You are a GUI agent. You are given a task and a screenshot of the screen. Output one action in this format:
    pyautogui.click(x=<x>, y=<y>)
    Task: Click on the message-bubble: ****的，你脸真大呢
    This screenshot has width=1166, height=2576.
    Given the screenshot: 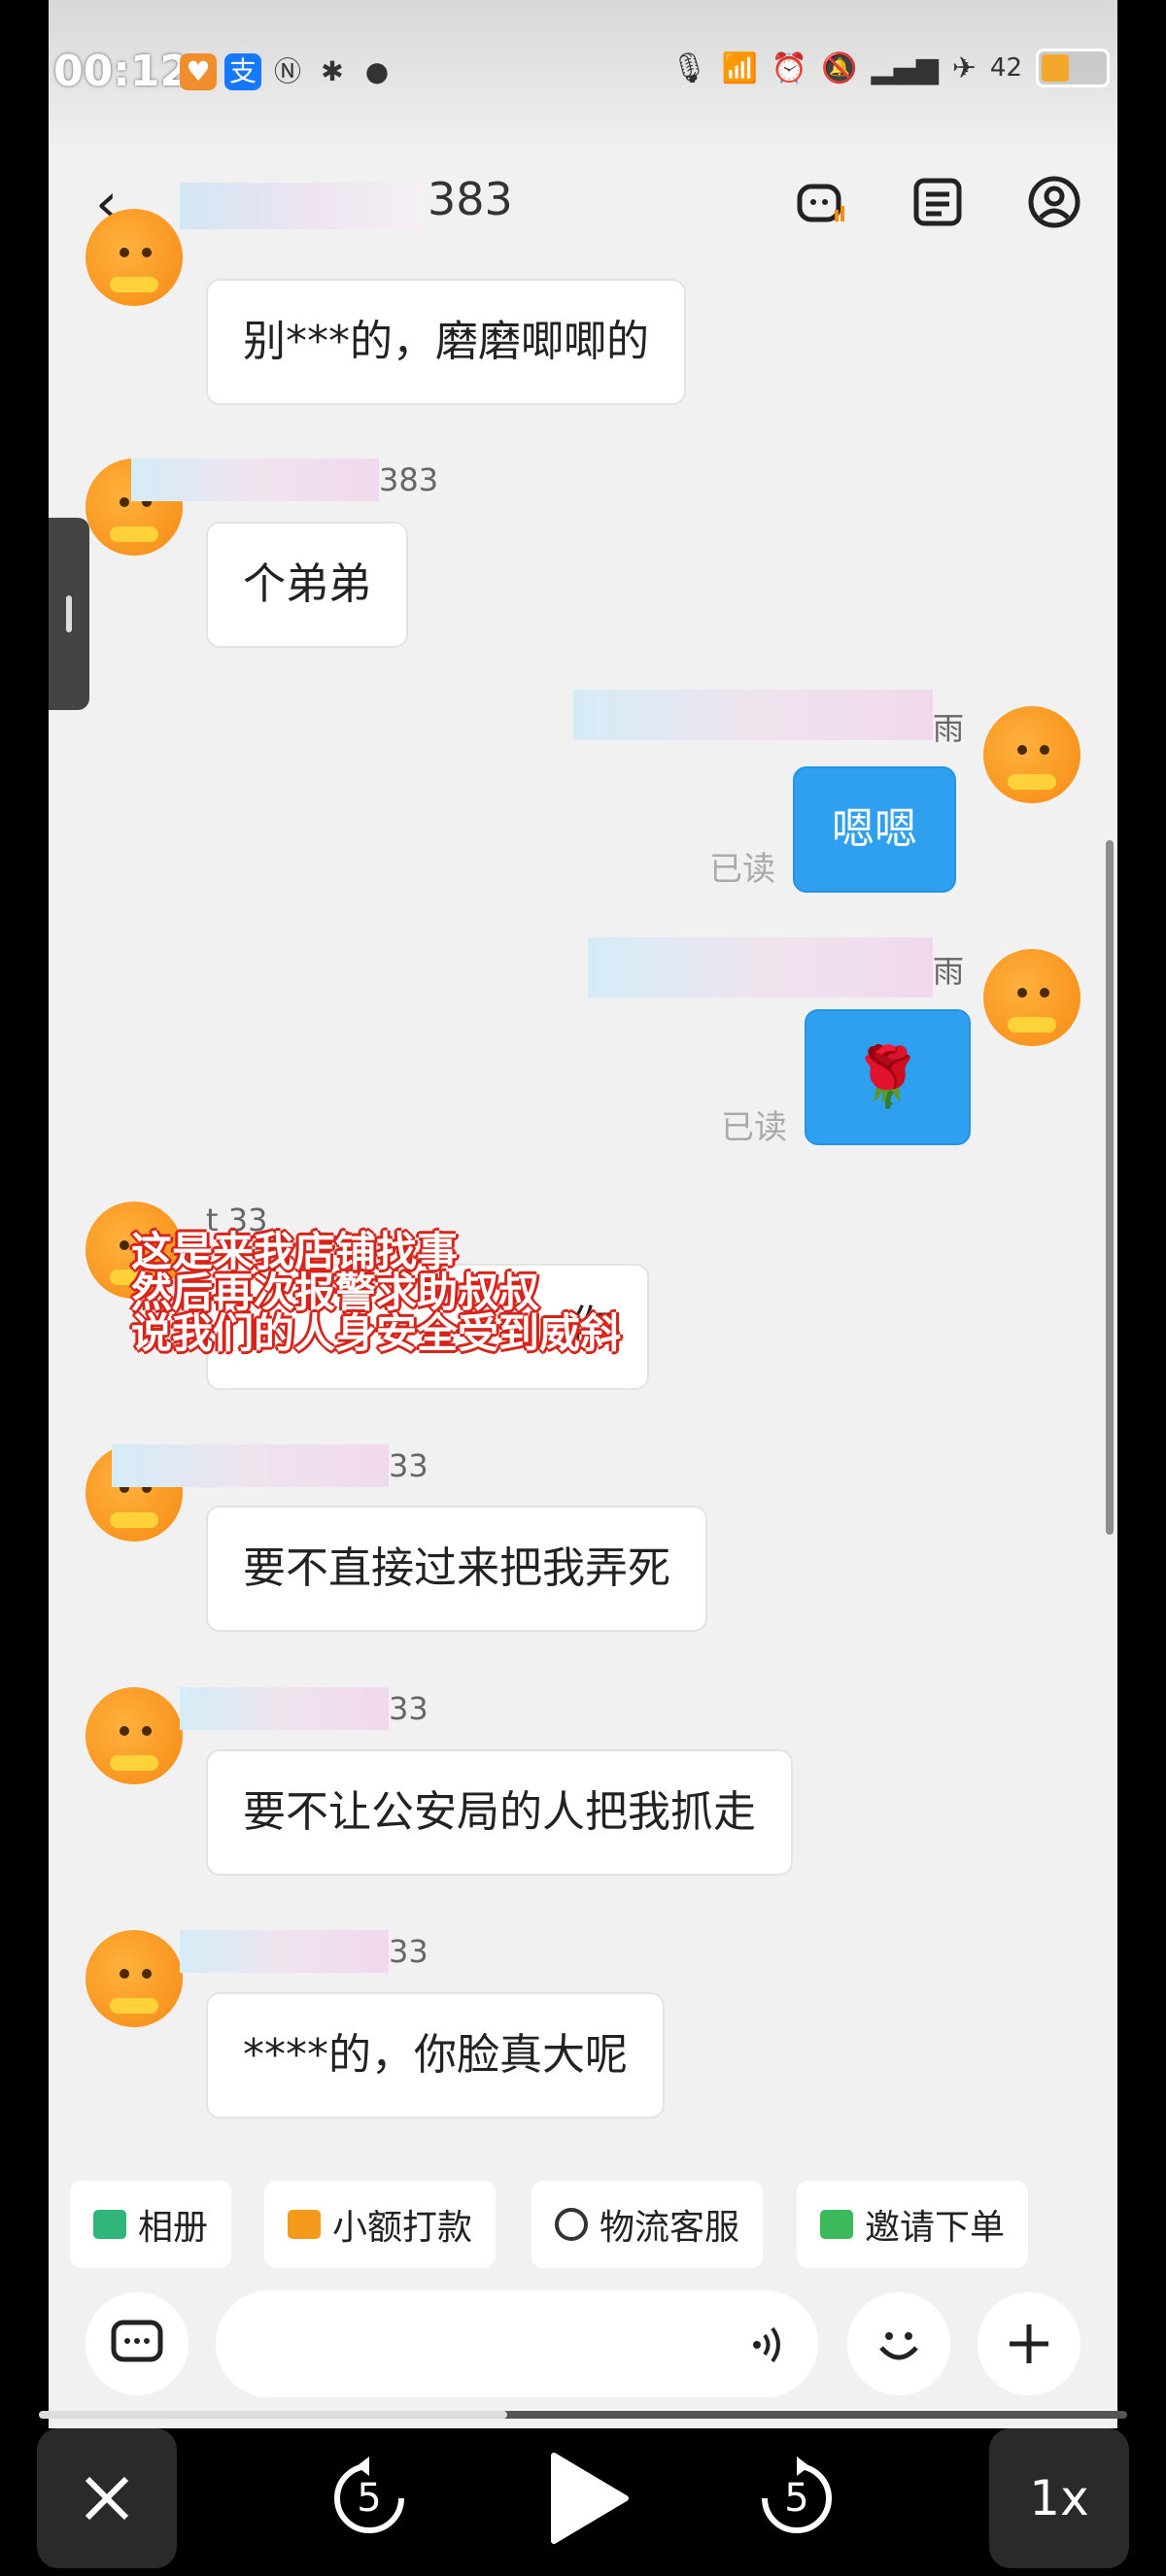 What is the action you would take?
    pyautogui.click(x=435, y=2055)
    